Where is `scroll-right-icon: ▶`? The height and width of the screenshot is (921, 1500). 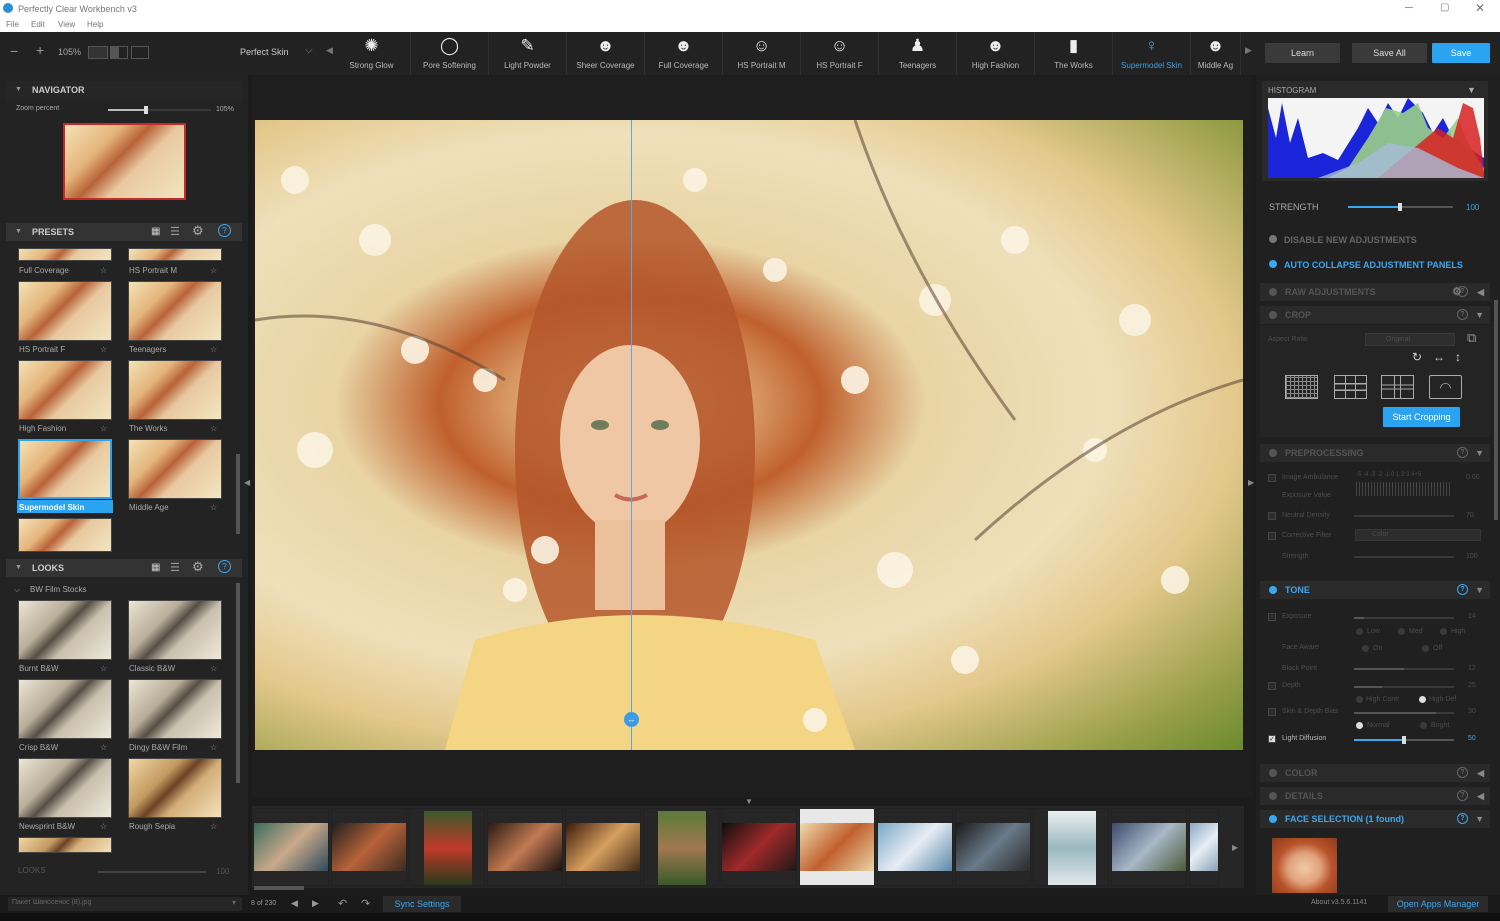 scroll-right-icon: ▶ is located at coordinates (1248, 50).